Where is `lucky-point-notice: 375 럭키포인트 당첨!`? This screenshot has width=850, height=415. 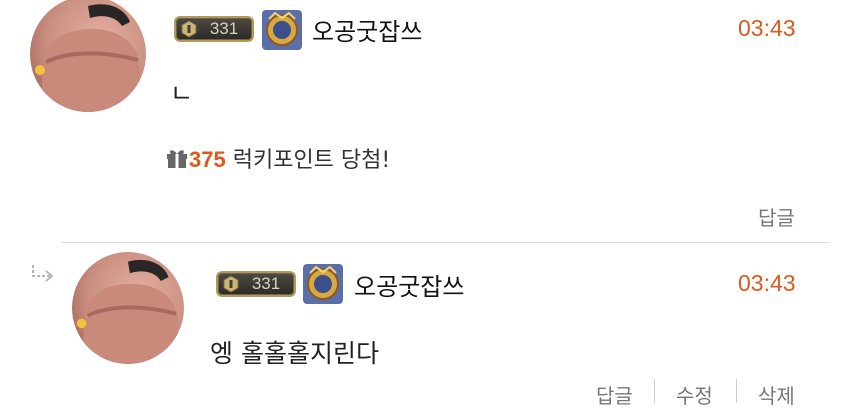
lucky-point-notice: 375 럭키포인트 당첨! is located at coordinates (277, 158).